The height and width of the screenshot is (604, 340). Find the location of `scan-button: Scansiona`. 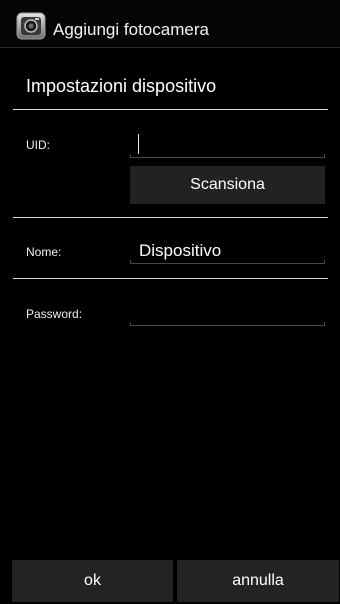

scan-button: Scansiona is located at coordinates (227, 185).